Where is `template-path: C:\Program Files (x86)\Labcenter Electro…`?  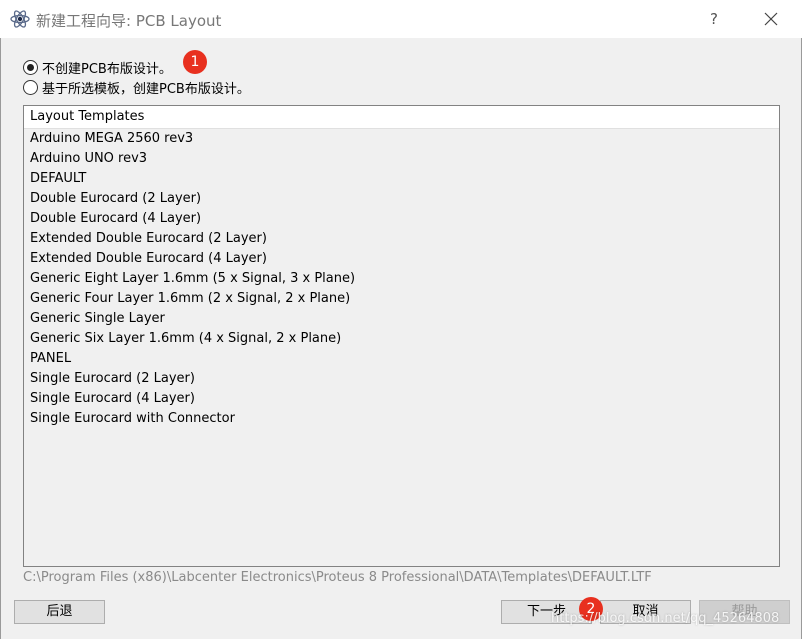 template-path: C:\Program Files (x86)\Labcenter Electro… is located at coordinates (337, 577).